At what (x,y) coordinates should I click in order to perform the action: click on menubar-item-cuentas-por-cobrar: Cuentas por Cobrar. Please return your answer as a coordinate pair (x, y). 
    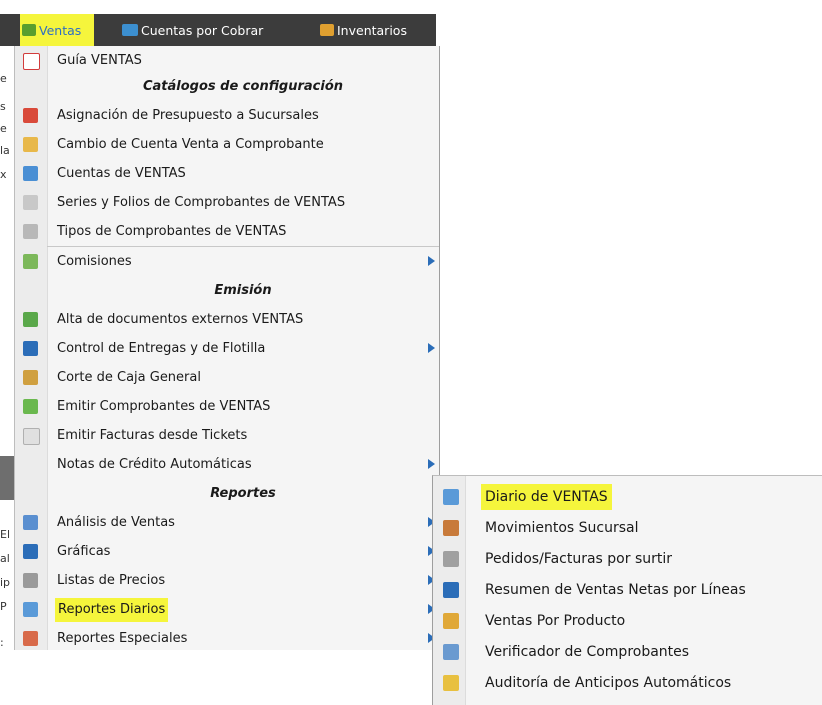
    Looking at the image, I should click on (192, 30).